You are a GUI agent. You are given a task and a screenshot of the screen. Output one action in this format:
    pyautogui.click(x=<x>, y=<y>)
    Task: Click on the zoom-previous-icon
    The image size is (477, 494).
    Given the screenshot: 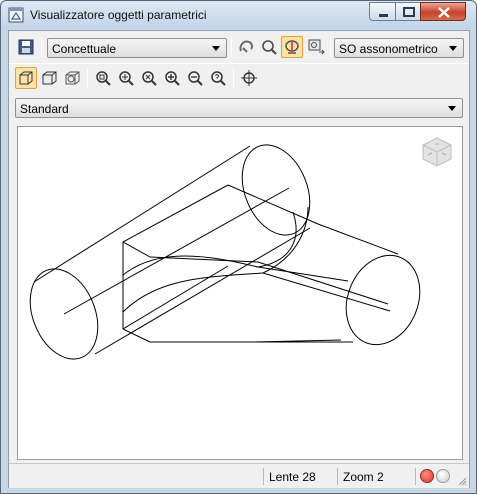 What is the action you would take?
    pyautogui.click(x=218, y=78)
    